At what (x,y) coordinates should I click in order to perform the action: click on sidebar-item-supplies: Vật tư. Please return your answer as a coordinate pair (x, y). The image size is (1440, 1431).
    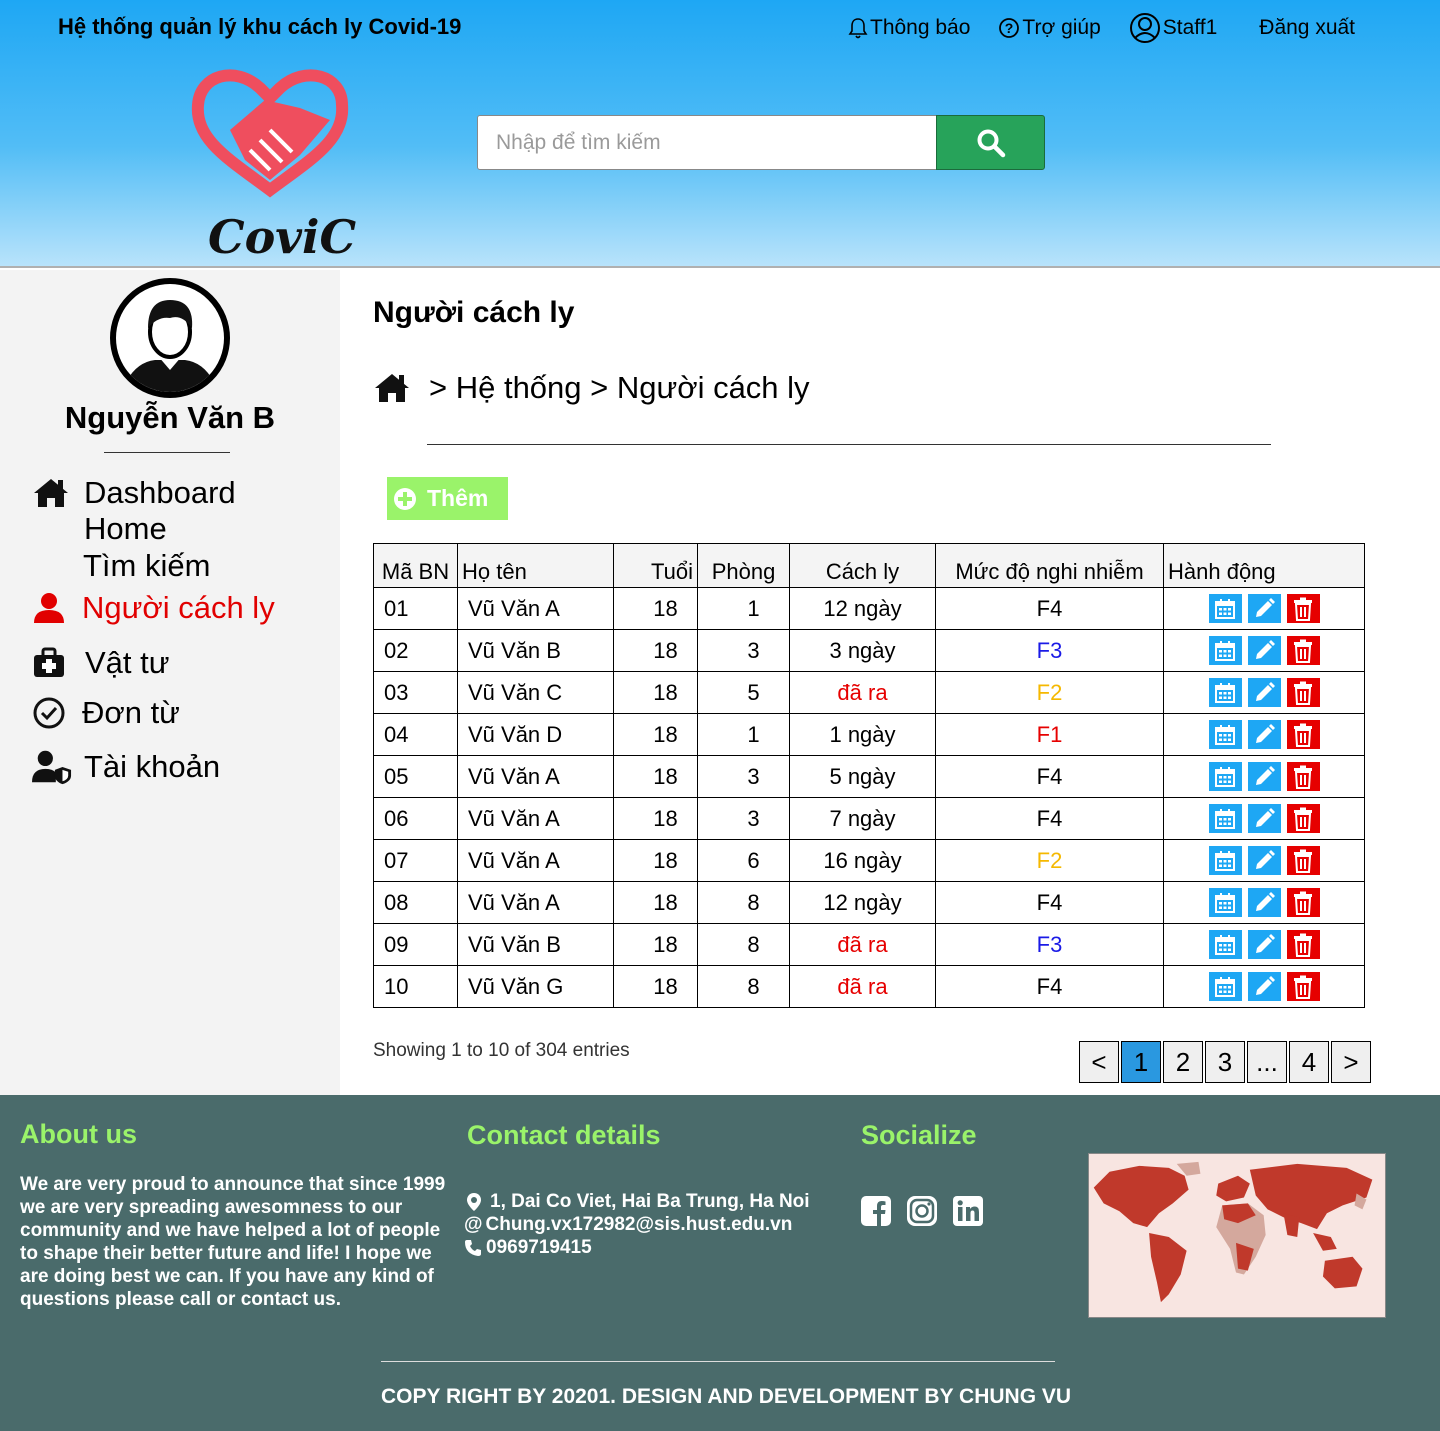
    Looking at the image, I should click on (101, 663).